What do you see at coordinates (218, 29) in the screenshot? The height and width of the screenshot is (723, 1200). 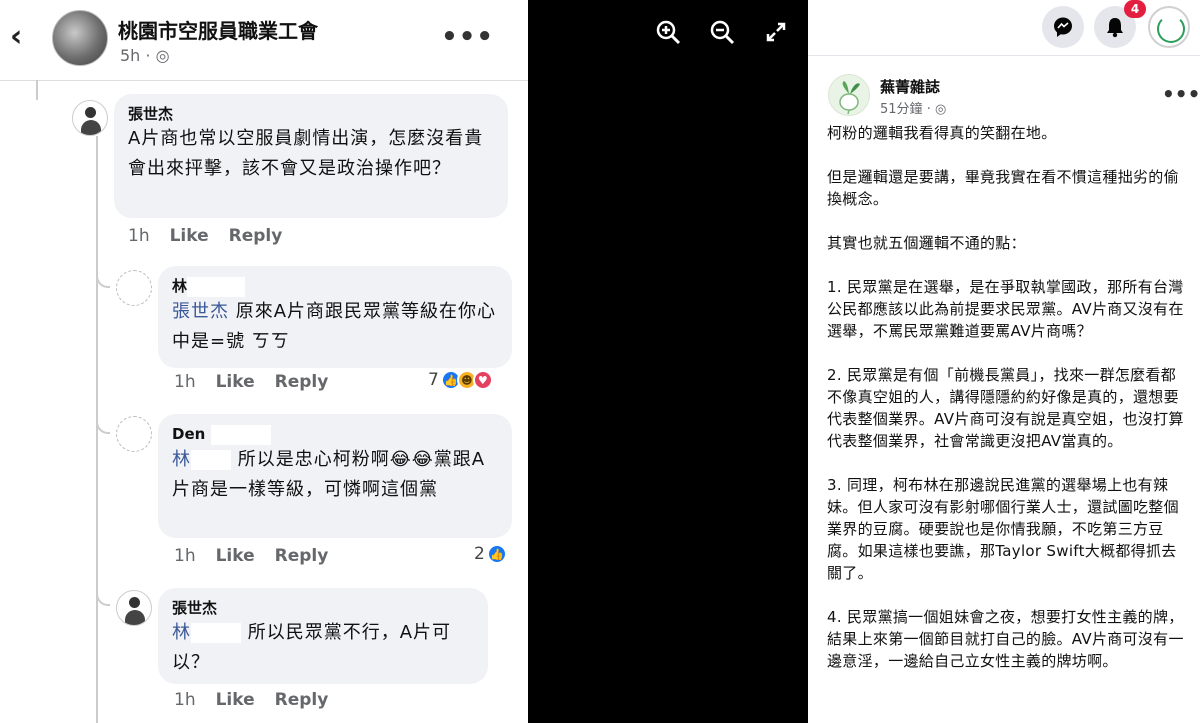 I see `group-name: 桃園市空服員職業工會` at bounding box center [218, 29].